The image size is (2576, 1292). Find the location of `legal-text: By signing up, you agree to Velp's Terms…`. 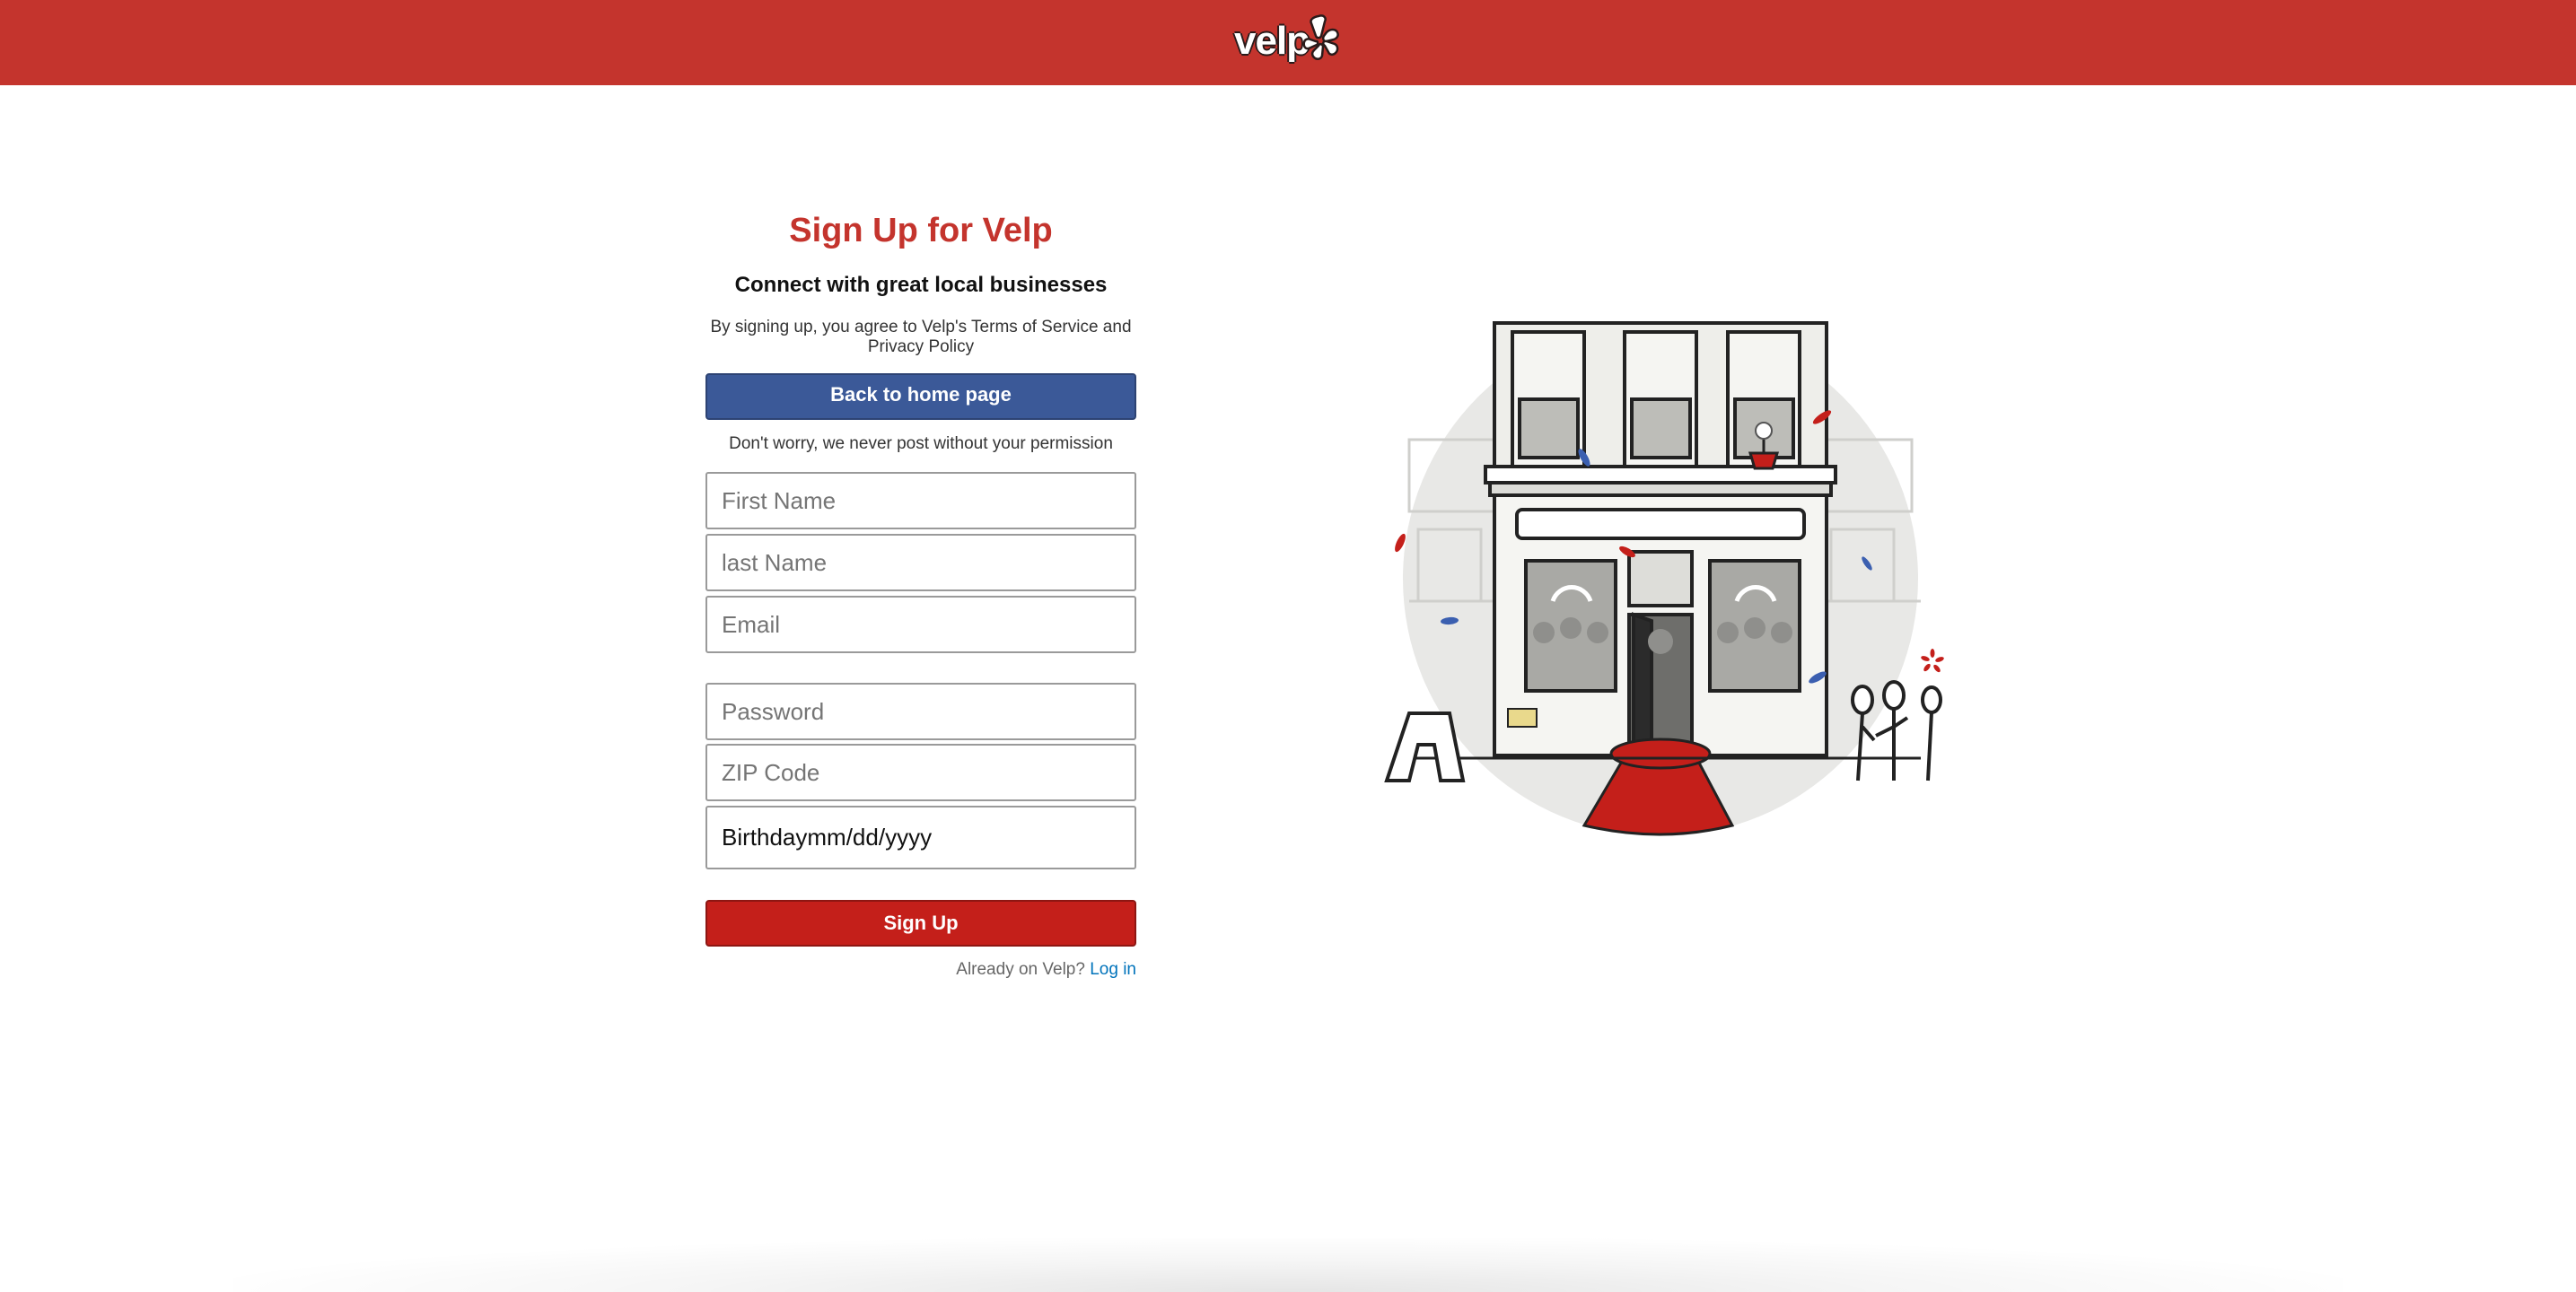

legal-text: By signing up, you agree to Velp's Terms… is located at coordinates (921, 337).